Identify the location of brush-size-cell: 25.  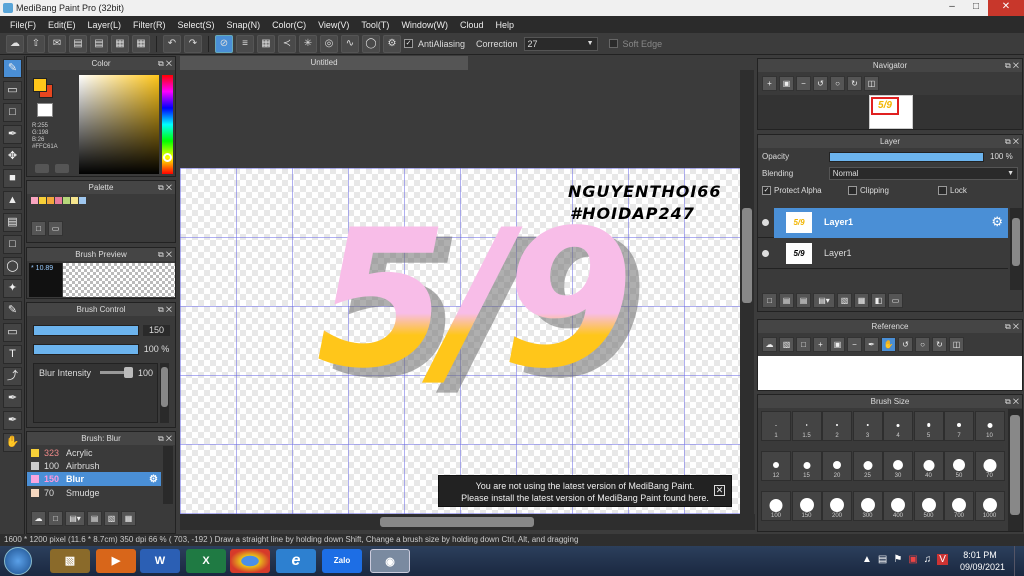
(867, 466).